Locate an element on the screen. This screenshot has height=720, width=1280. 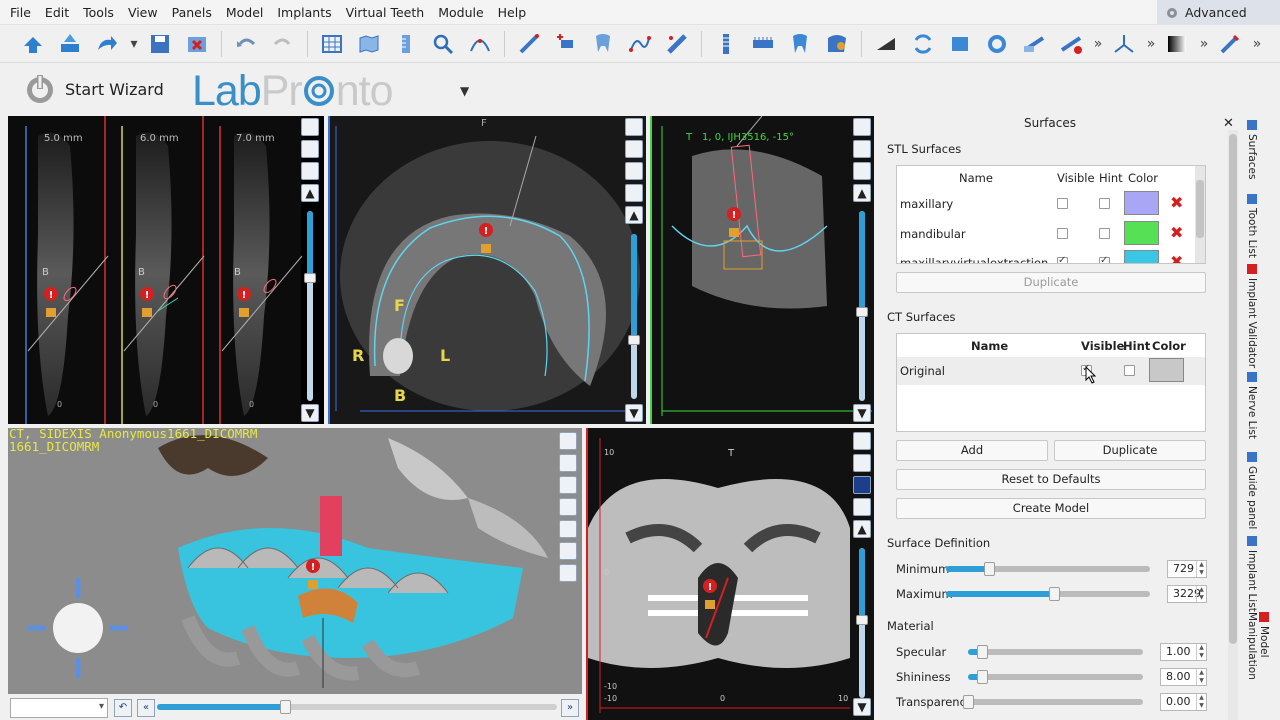
stl-color-swatch is located at coordinates (1141, 233).